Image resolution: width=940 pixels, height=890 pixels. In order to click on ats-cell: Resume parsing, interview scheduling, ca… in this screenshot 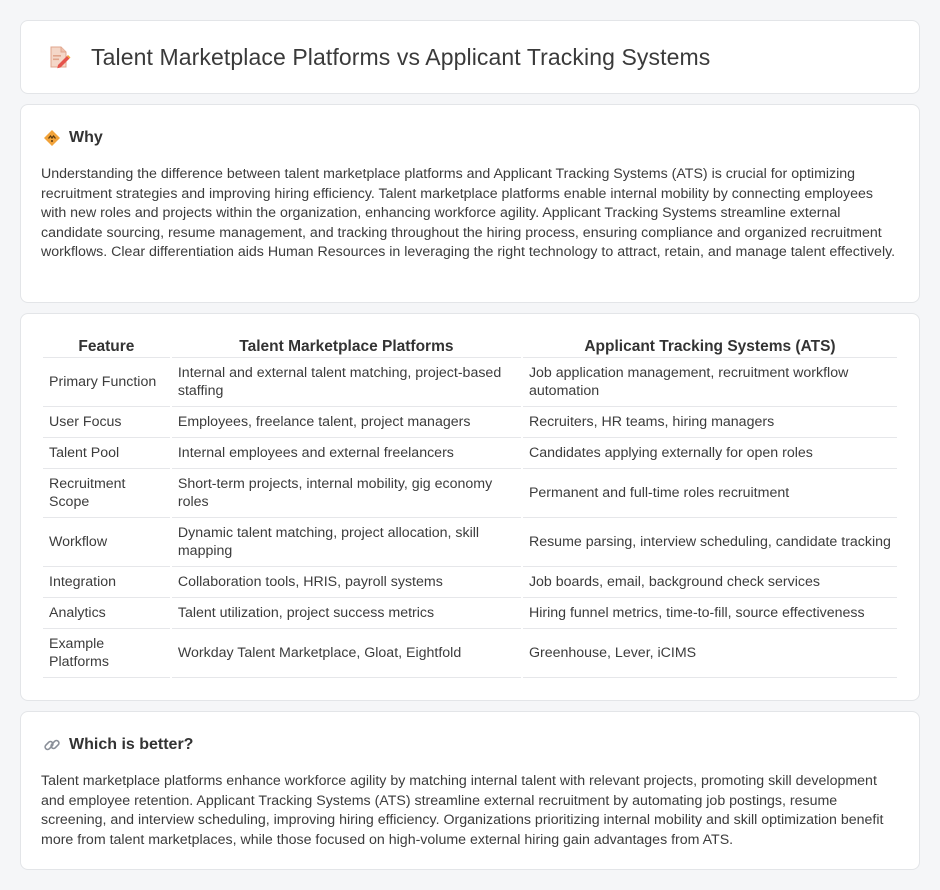, I will do `click(709, 542)`.